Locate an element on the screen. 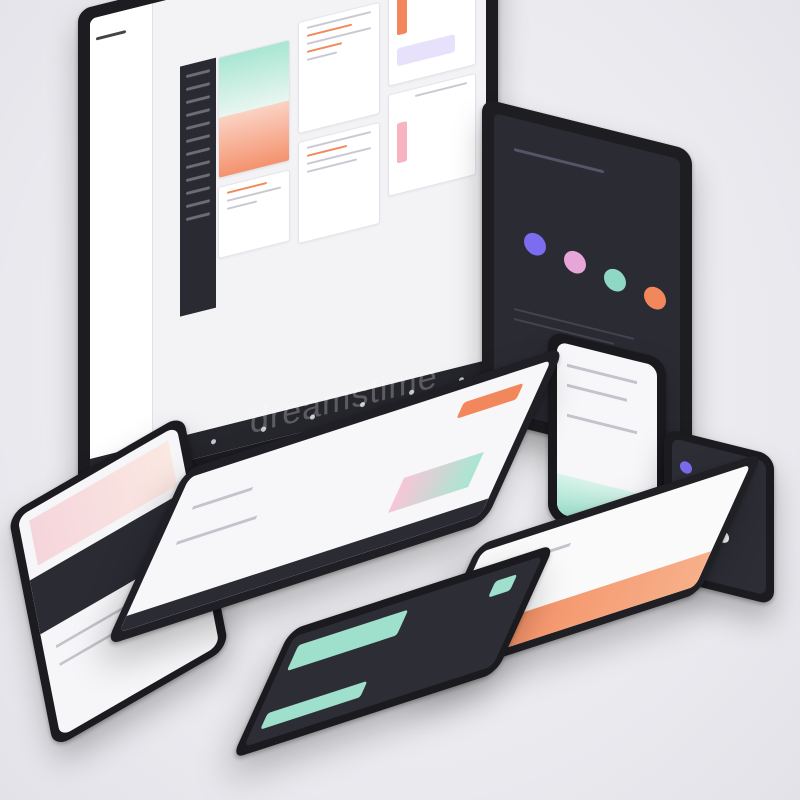 The width and height of the screenshot is (800, 800). lavender-chip is located at coordinates (426, 50).